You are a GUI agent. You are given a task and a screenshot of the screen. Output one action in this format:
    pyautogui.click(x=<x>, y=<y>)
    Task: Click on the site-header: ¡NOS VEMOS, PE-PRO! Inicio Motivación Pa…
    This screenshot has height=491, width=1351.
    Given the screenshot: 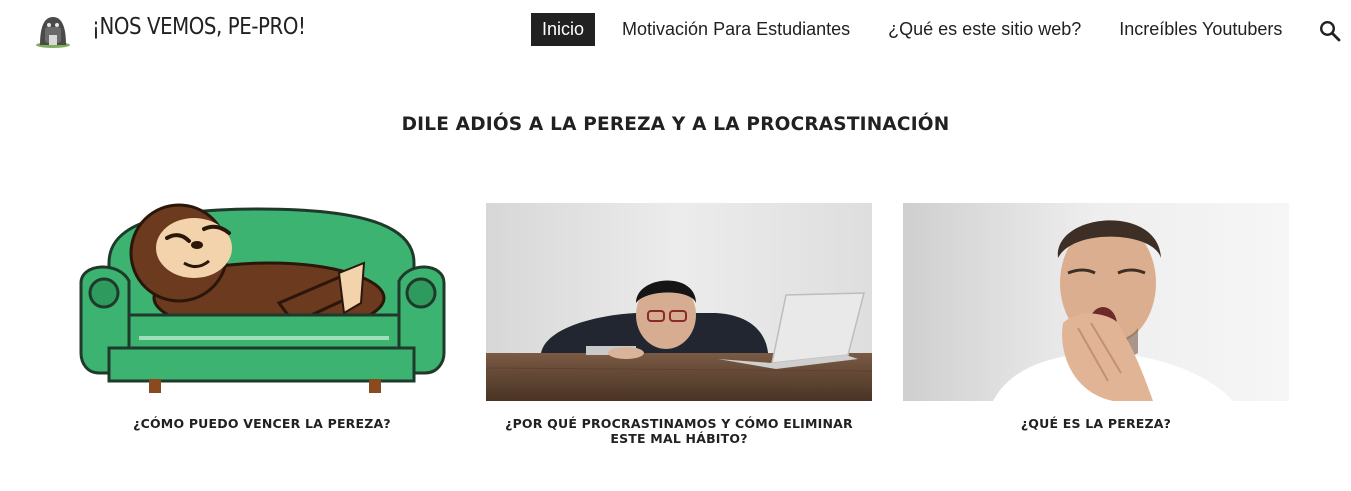 What is the action you would take?
    pyautogui.click(x=675, y=30)
    